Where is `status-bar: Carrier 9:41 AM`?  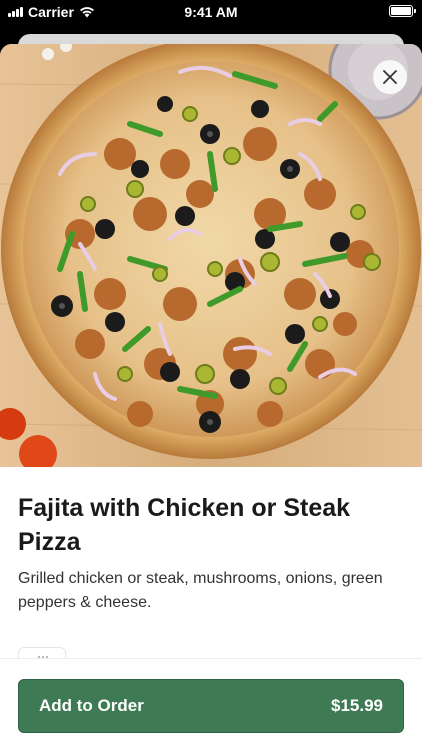
status-bar: Carrier 9:41 AM is located at coordinates (211, 13).